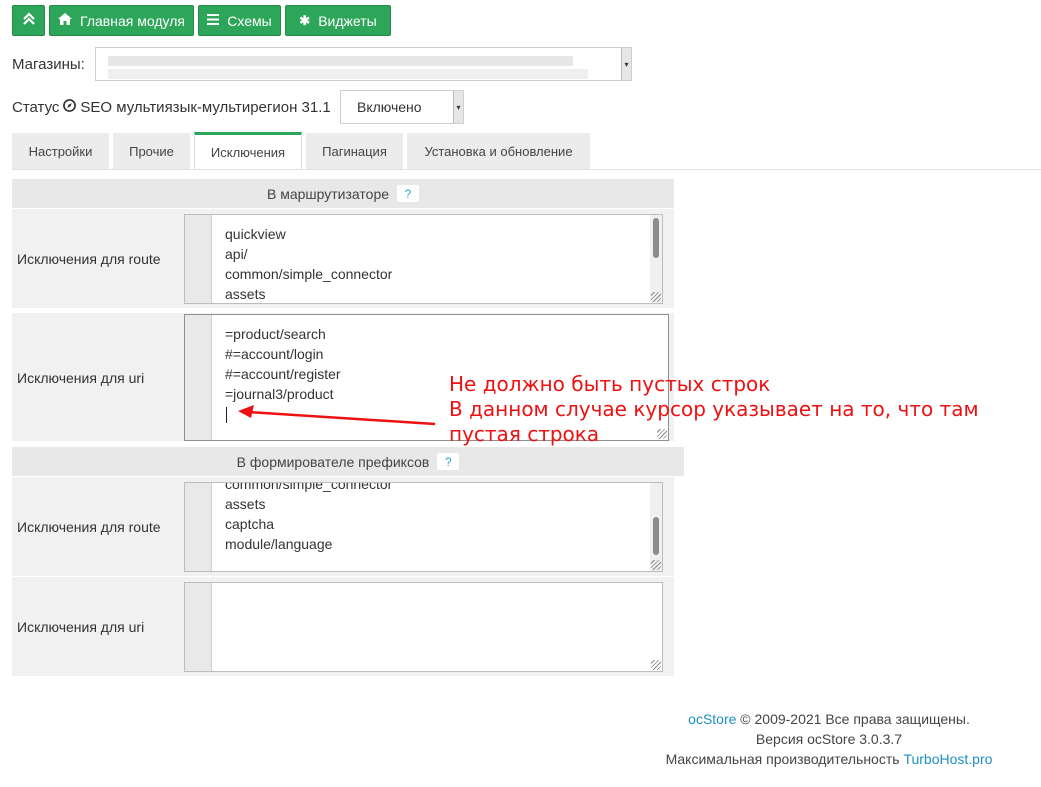 The height and width of the screenshot is (787, 1041). Describe the element at coordinates (712, 719) in the screenshot. I see `ocstore-link: ocStore` at that location.